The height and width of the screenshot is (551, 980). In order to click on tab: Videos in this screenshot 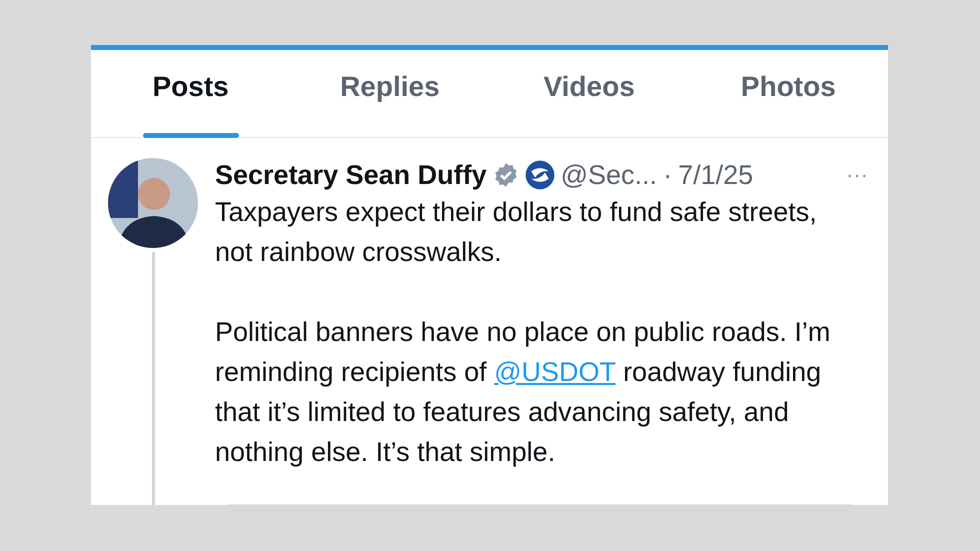, I will do `click(589, 93)`.